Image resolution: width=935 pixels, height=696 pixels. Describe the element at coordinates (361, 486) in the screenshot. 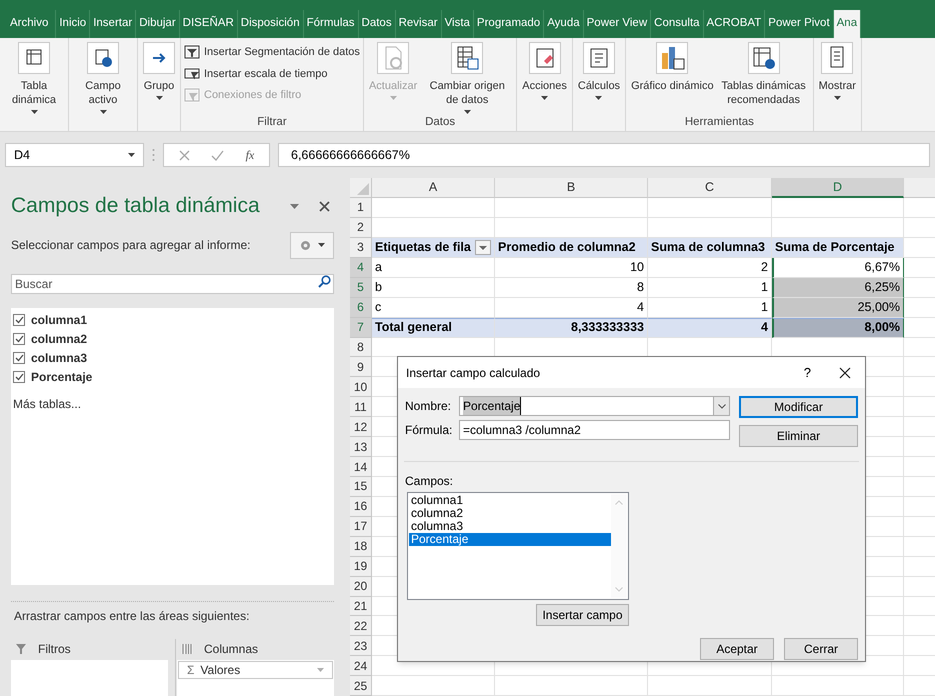

I see `row-header: 15` at that location.